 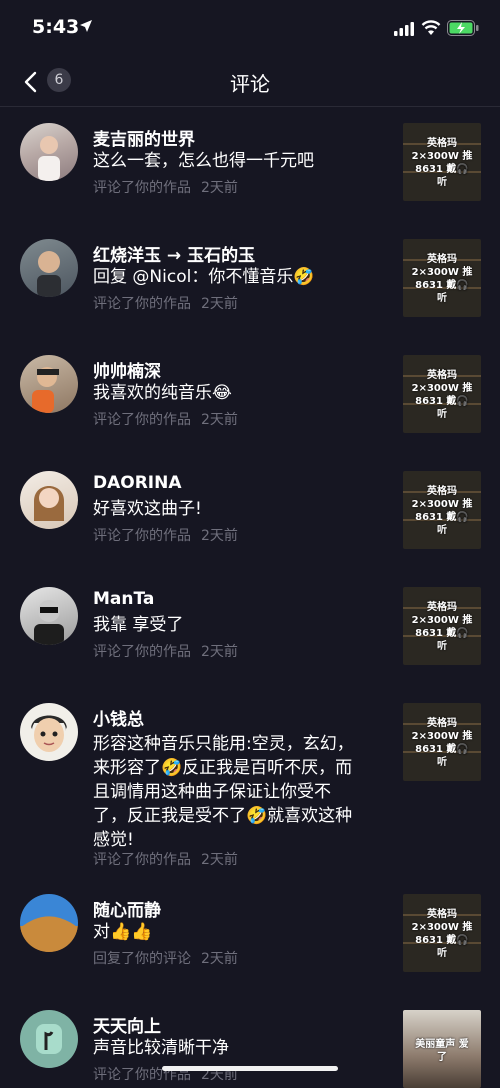 What do you see at coordinates (127, 908) in the screenshot?
I see `user-name: 随心而静` at bounding box center [127, 908].